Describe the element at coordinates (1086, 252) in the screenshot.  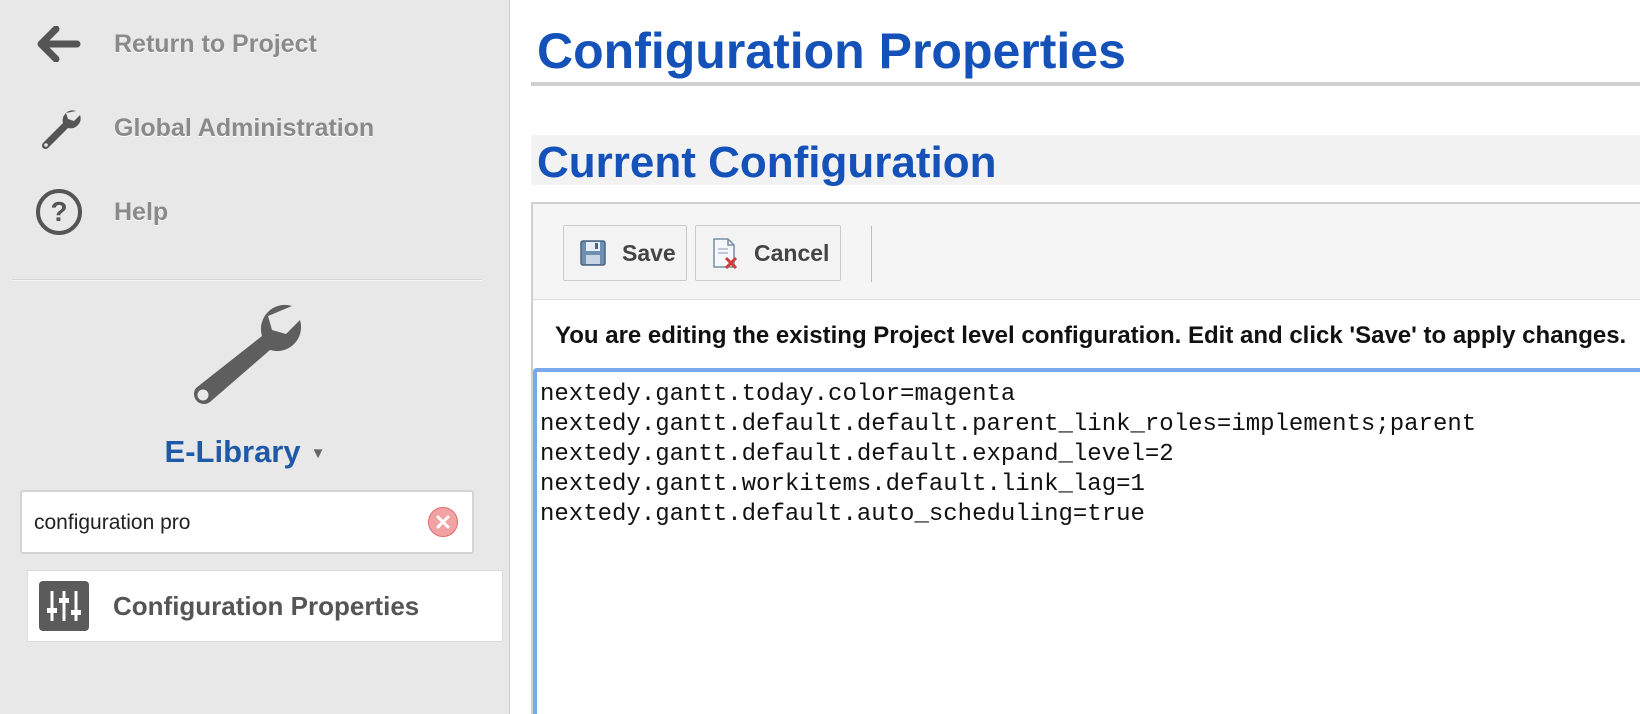
I see `editor-toolbar: Save Cancel` at that location.